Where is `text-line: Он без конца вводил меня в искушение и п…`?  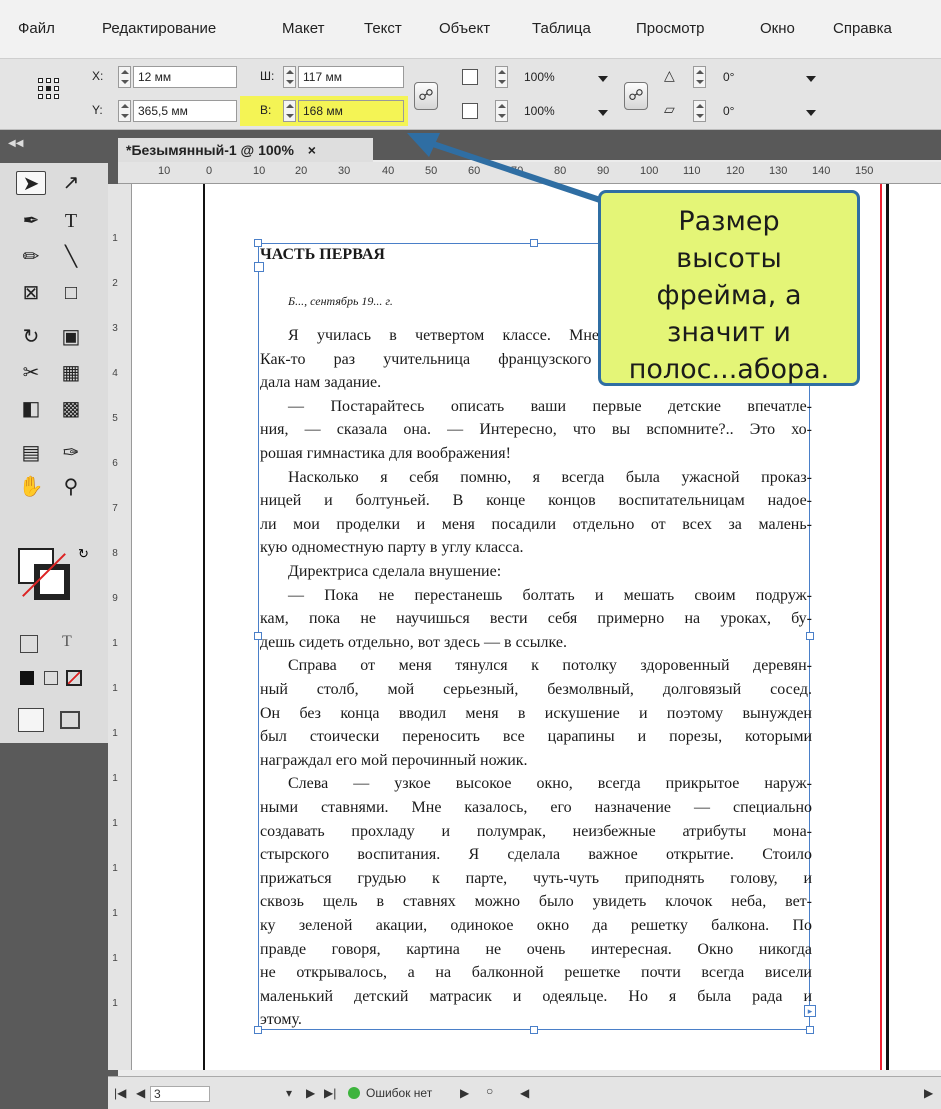 text-line: Он без конца вводил меня в искушение и п… is located at coordinates (536, 713).